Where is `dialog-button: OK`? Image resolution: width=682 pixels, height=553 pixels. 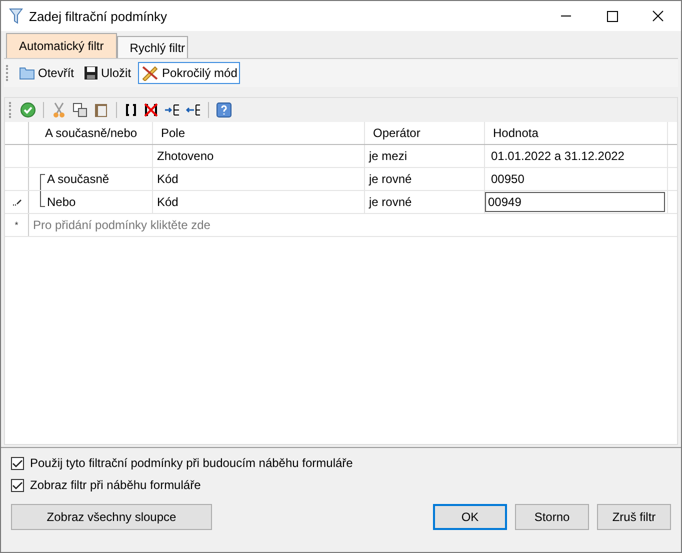 dialog-button: OK is located at coordinates (470, 517).